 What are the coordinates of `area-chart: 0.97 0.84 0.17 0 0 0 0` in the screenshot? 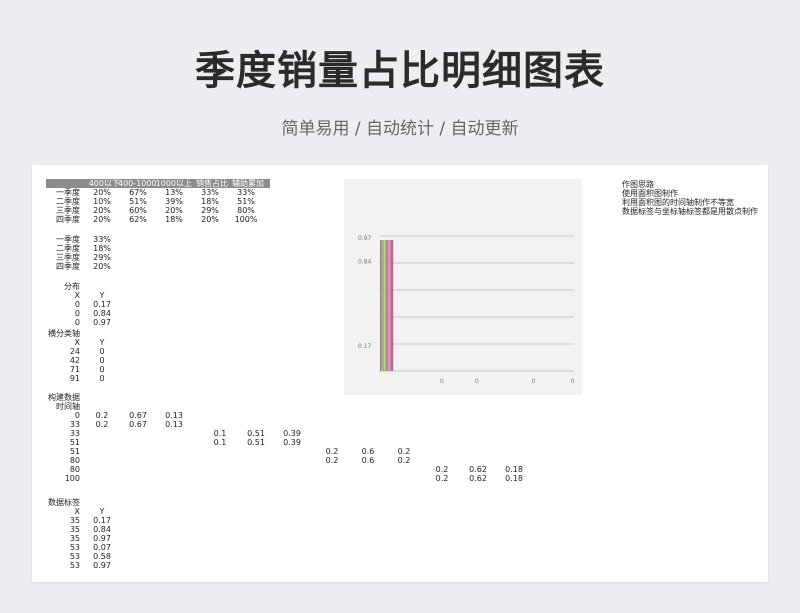 It's located at (463, 287).